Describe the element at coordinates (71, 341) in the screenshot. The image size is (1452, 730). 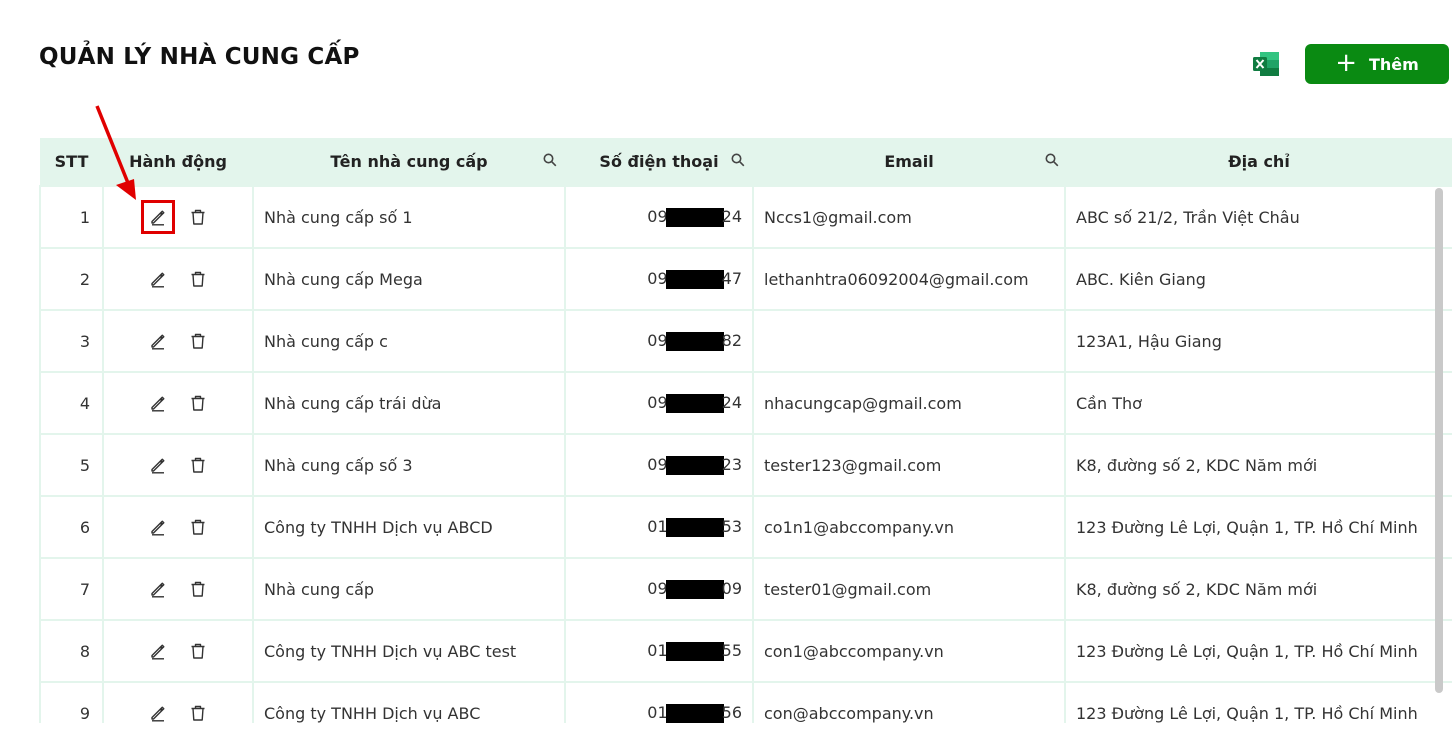
I see `cell-stt: 3` at that location.